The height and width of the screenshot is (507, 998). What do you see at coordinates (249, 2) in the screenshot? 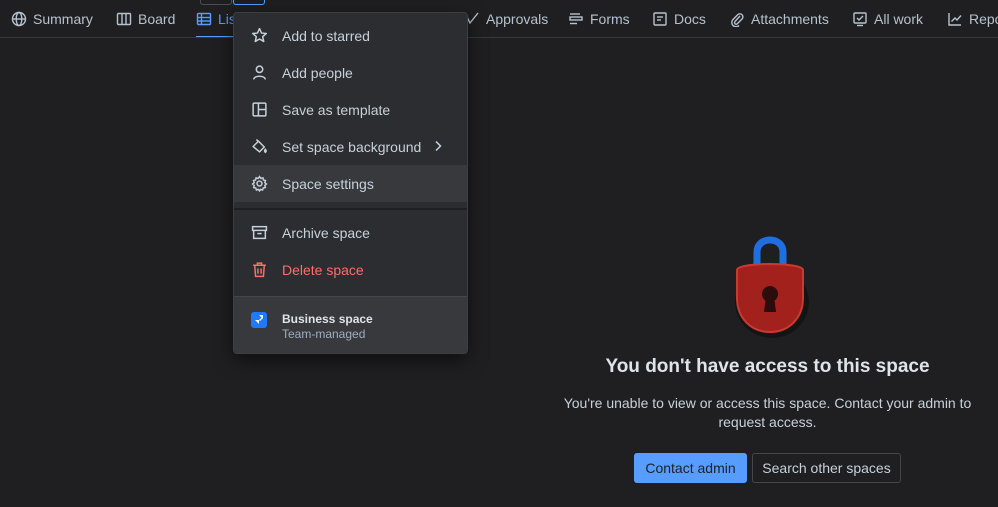
I see `more-actions-button` at bounding box center [249, 2].